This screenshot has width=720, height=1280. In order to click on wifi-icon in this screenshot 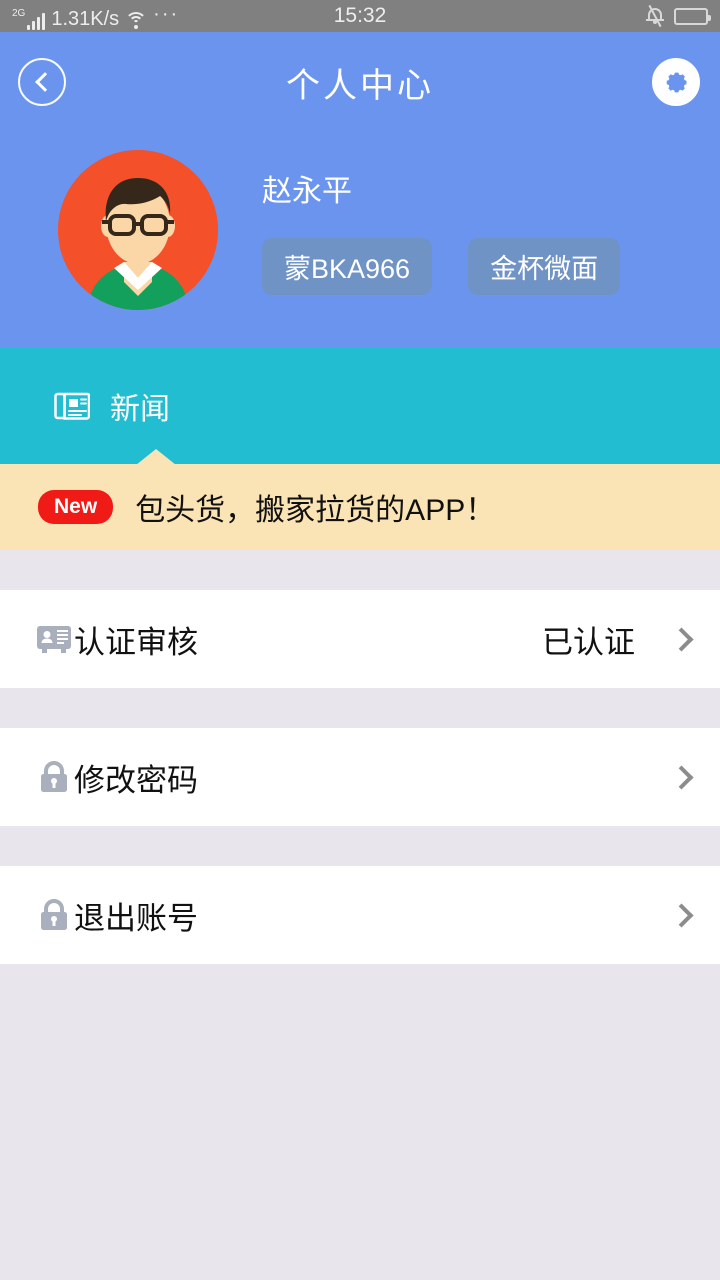, I will do `click(136, 20)`.